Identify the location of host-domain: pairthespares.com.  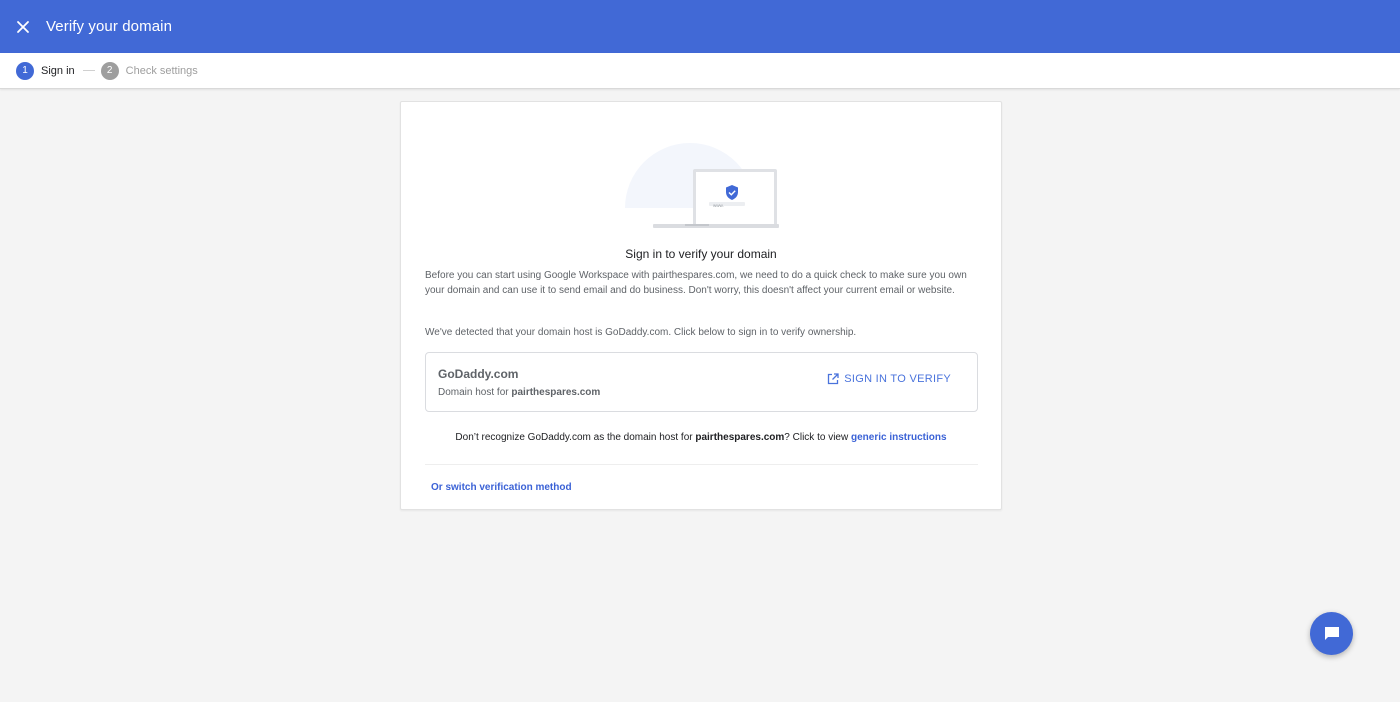
(556, 392).